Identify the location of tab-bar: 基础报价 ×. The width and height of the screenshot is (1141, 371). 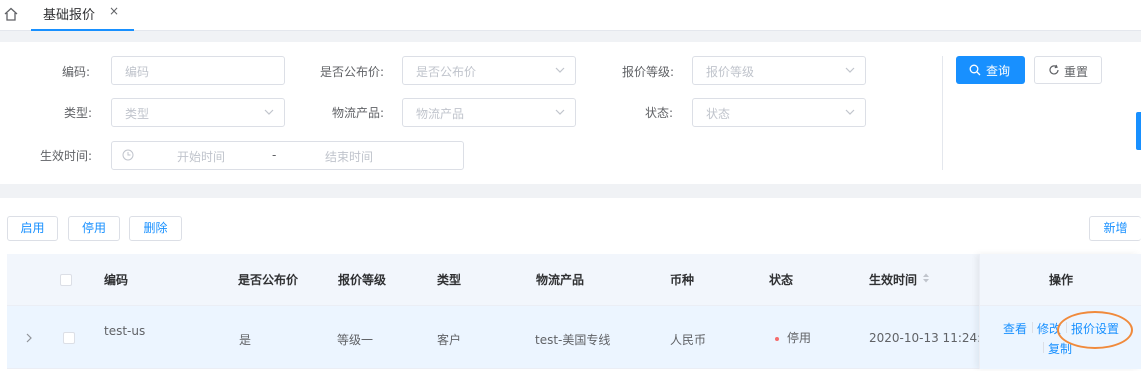
(570, 15).